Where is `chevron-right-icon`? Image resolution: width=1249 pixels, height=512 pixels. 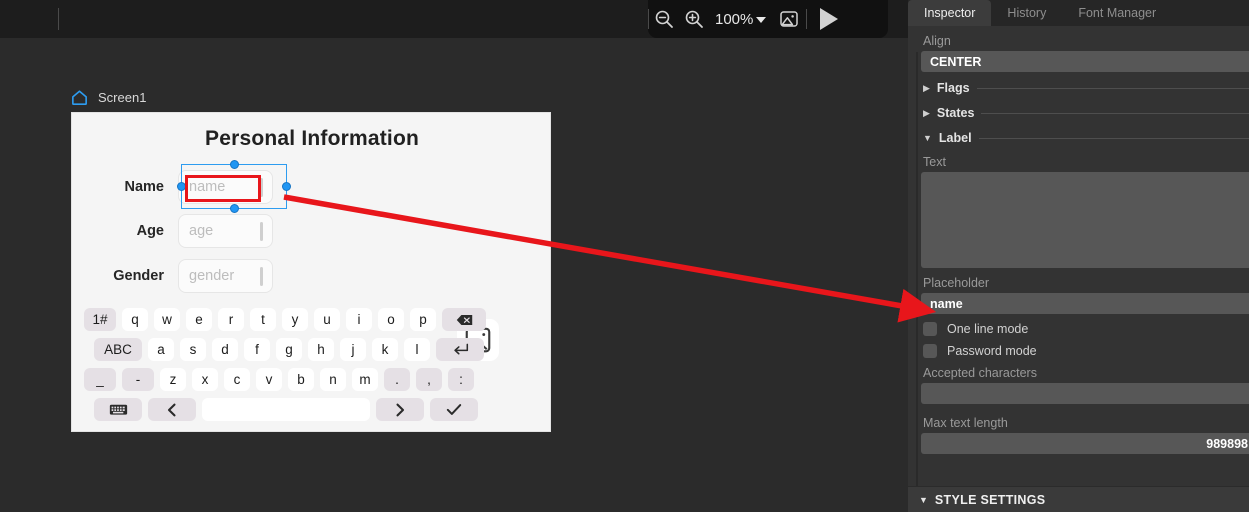 chevron-right-icon is located at coordinates (400, 409).